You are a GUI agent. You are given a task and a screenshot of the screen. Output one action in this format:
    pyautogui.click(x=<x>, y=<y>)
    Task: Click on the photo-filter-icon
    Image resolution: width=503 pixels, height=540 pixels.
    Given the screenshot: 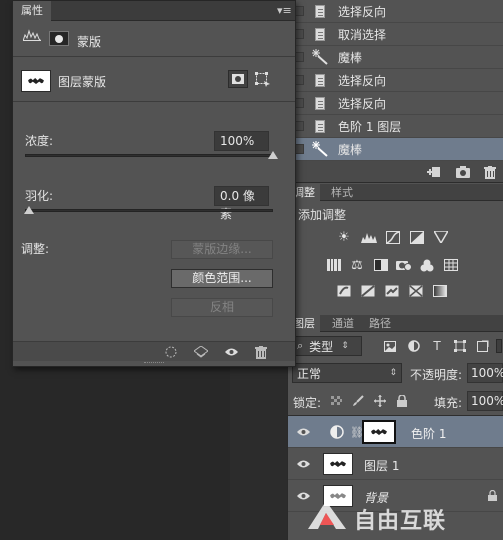 What is the action you would take?
    pyautogui.click(x=404, y=265)
    